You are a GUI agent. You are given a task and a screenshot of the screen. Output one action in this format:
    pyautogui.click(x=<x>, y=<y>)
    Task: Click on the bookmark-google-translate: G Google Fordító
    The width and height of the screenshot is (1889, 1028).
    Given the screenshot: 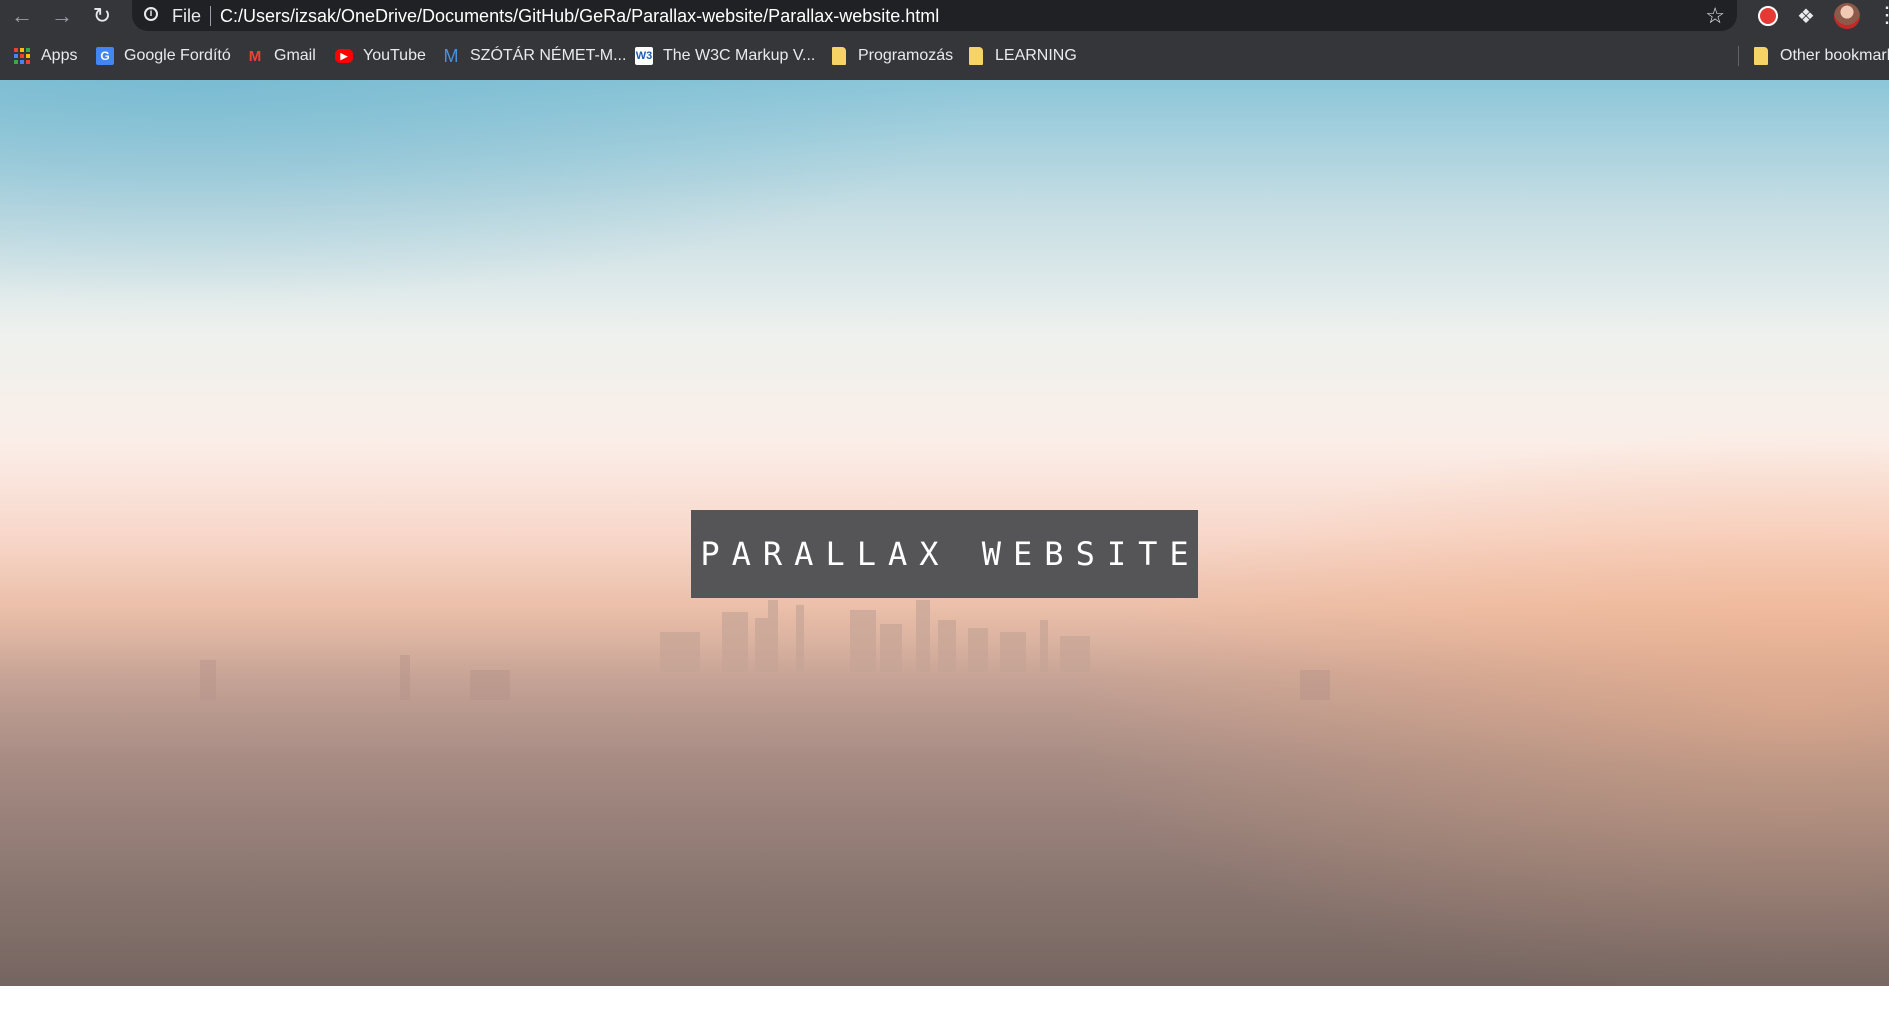 What is the action you would take?
    pyautogui.click(x=163, y=56)
    